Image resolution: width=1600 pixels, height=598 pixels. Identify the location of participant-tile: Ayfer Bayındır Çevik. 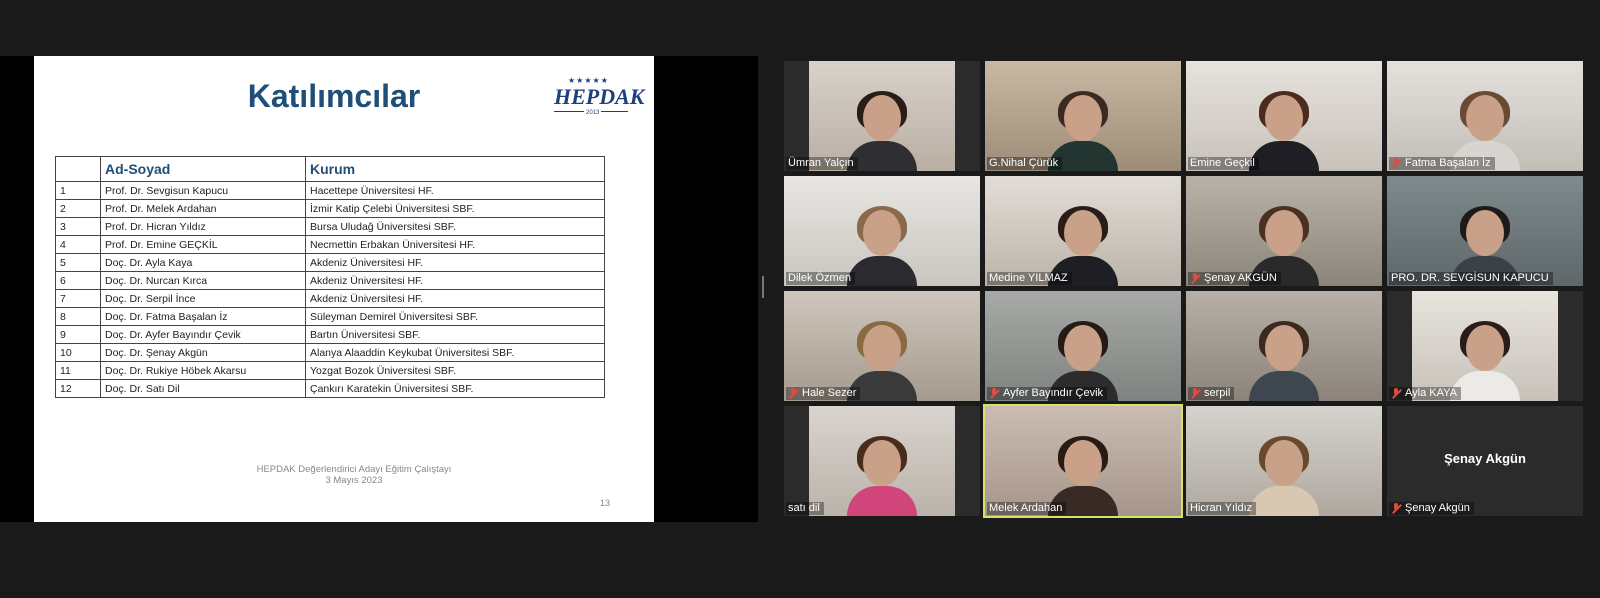
(1083, 346).